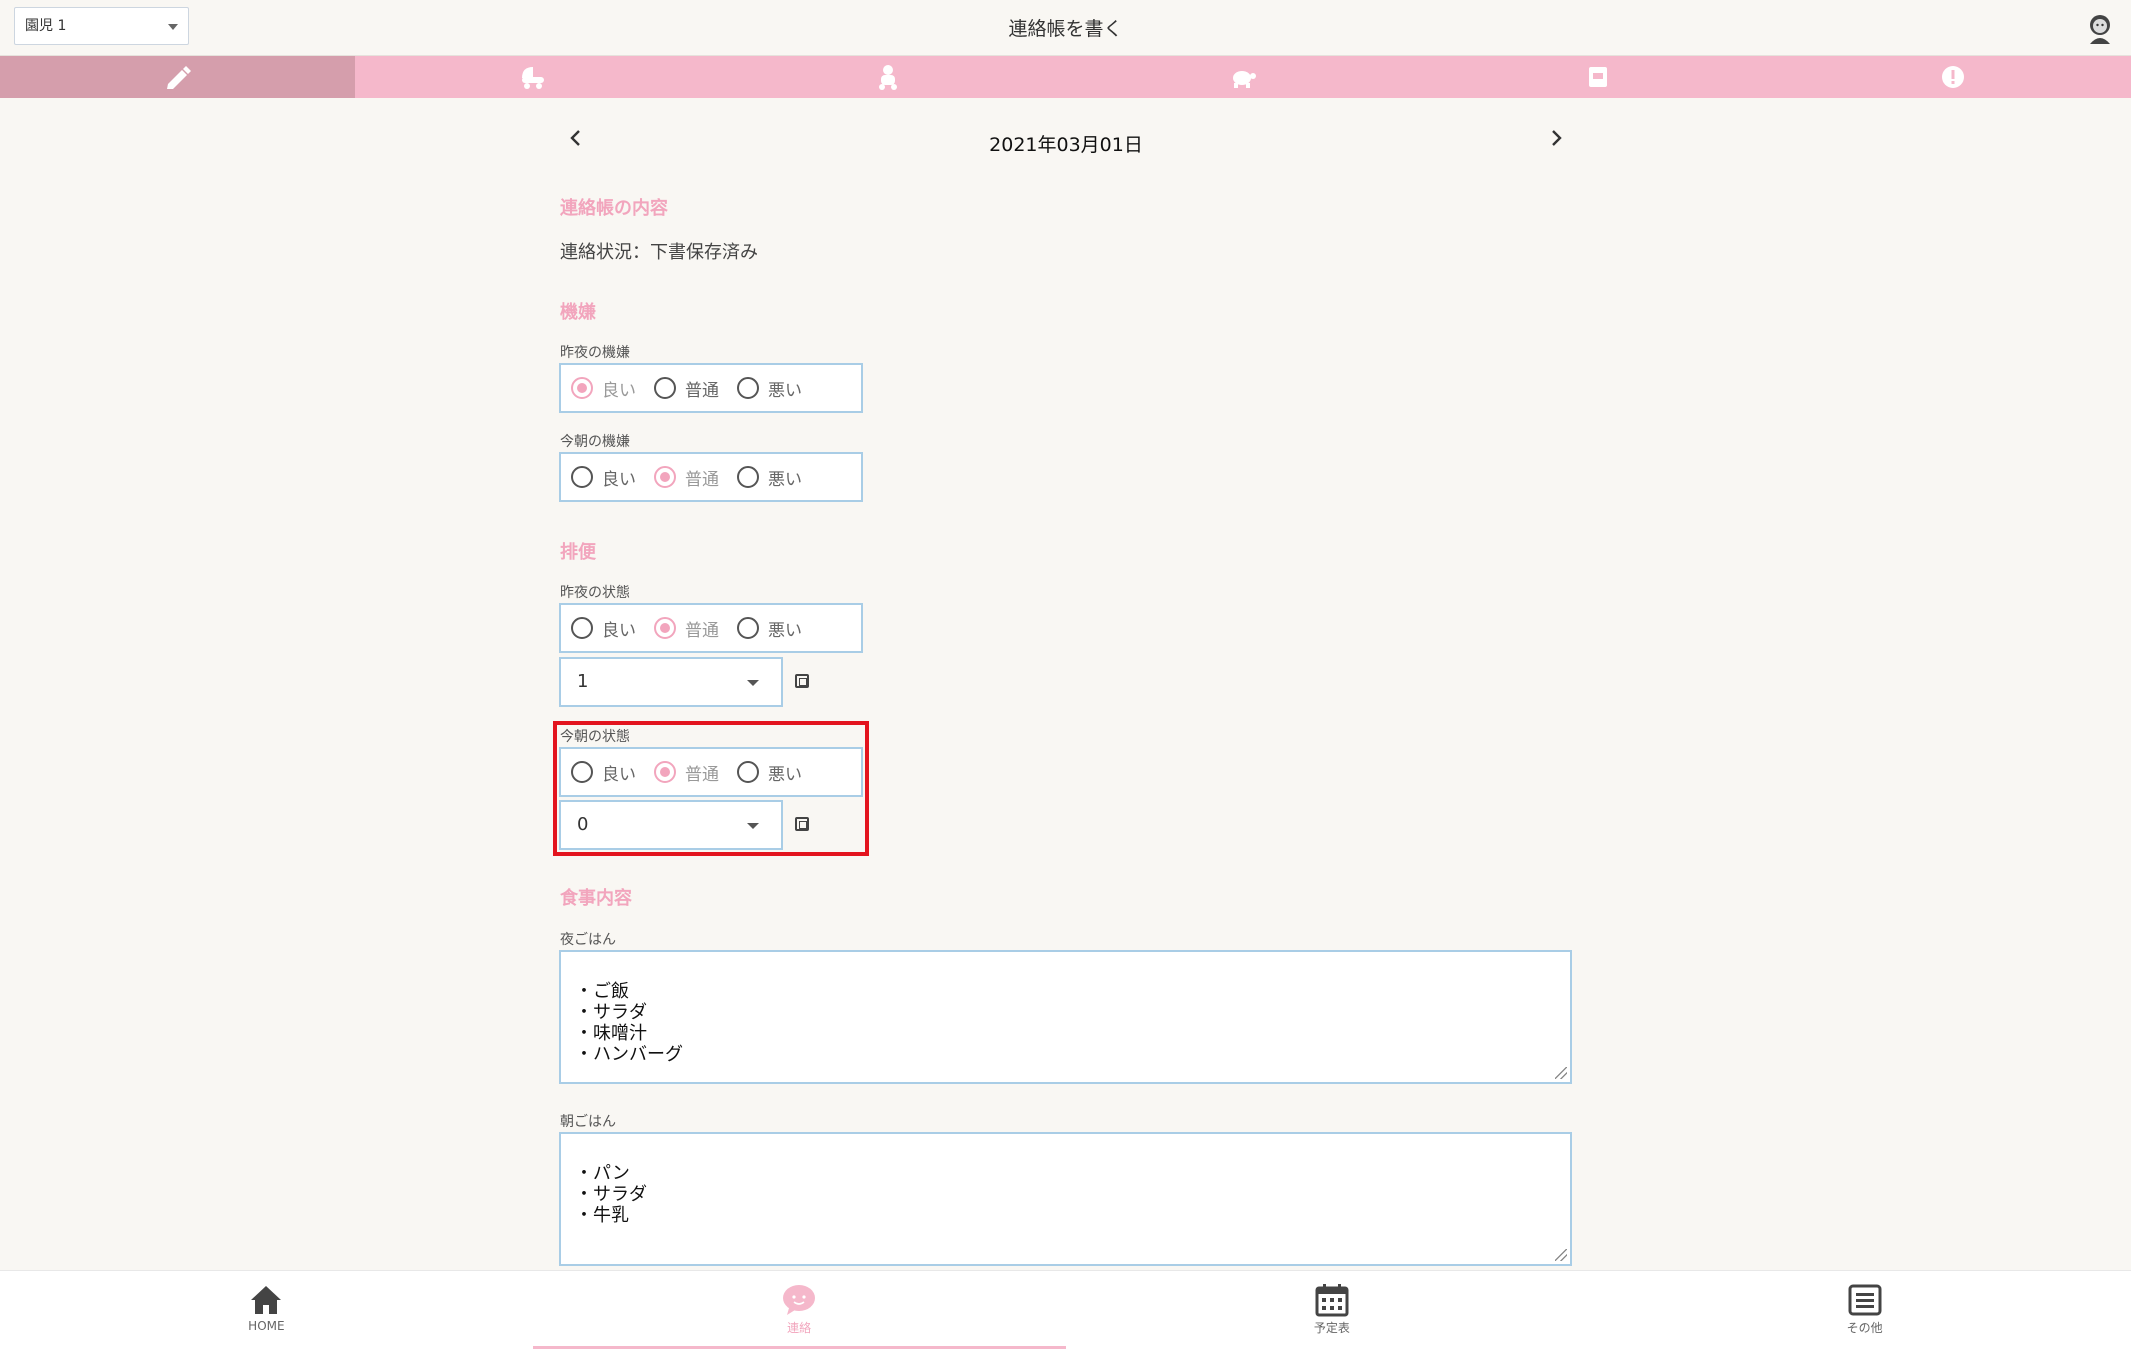 The height and width of the screenshot is (1351, 2131). I want to click on bowel-last-night-label: 昨夜の状態, so click(595, 593).